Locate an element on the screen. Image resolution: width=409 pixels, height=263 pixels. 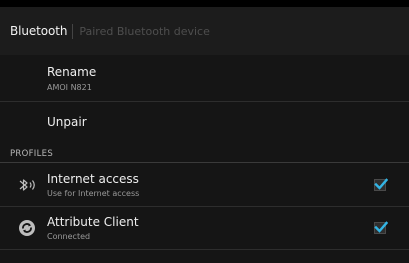
status-bar-strip is located at coordinates (204, 3).